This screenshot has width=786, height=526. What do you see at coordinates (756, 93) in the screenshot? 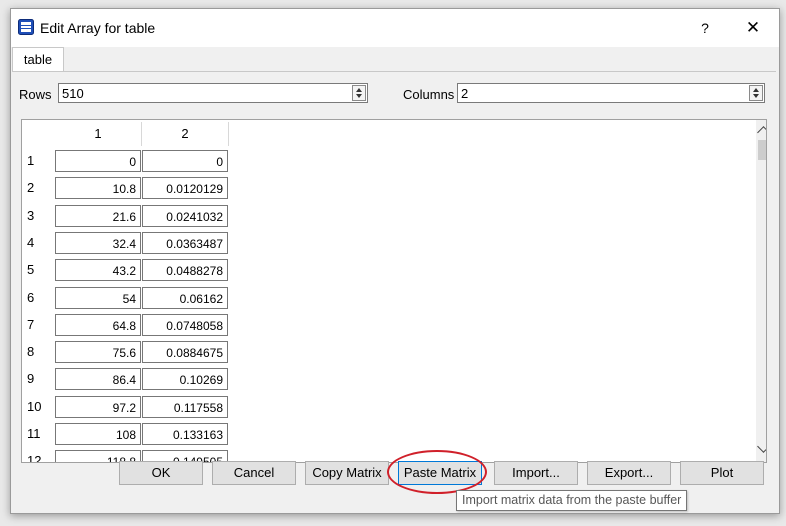
I see `columns-spin-arrows` at bounding box center [756, 93].